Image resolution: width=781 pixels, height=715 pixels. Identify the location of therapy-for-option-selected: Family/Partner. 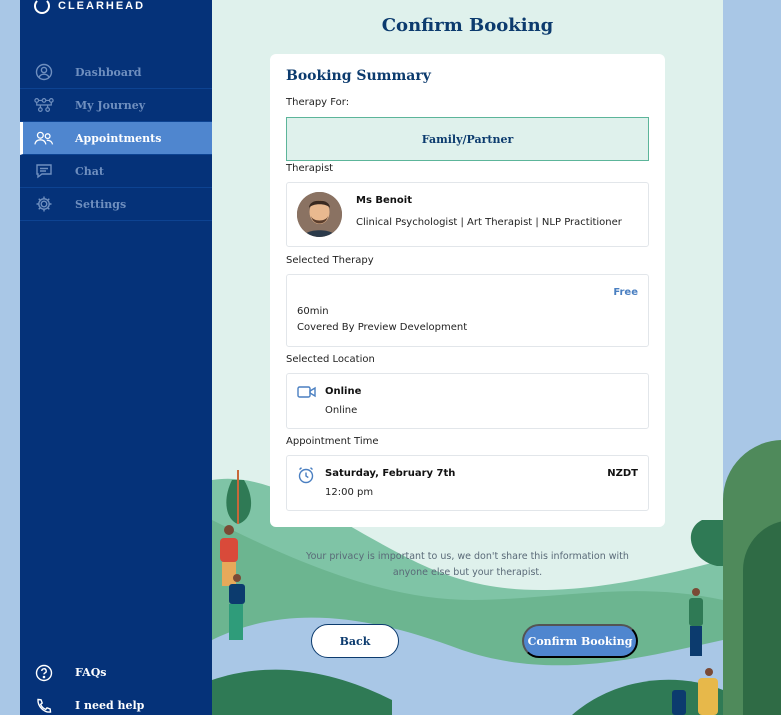
(467, 139).